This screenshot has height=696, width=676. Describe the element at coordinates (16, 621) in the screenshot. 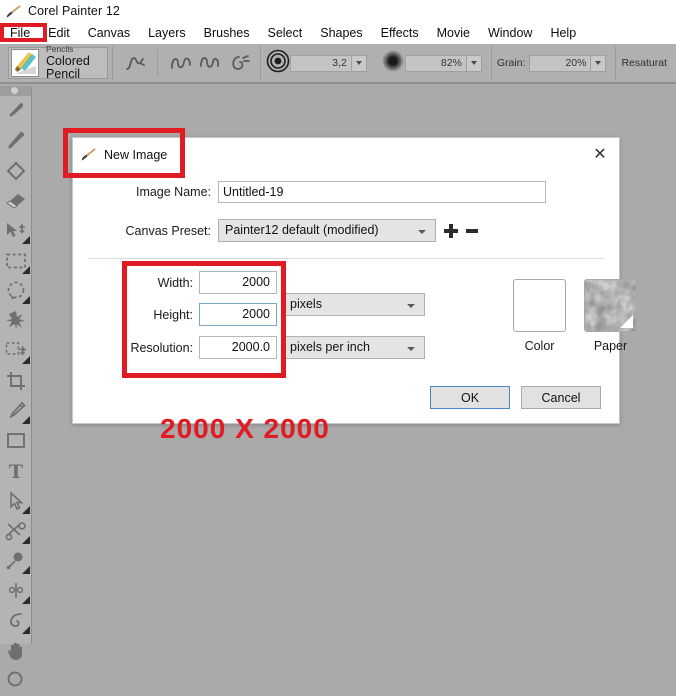

I see `shape-curve-tool-icon` at that location.